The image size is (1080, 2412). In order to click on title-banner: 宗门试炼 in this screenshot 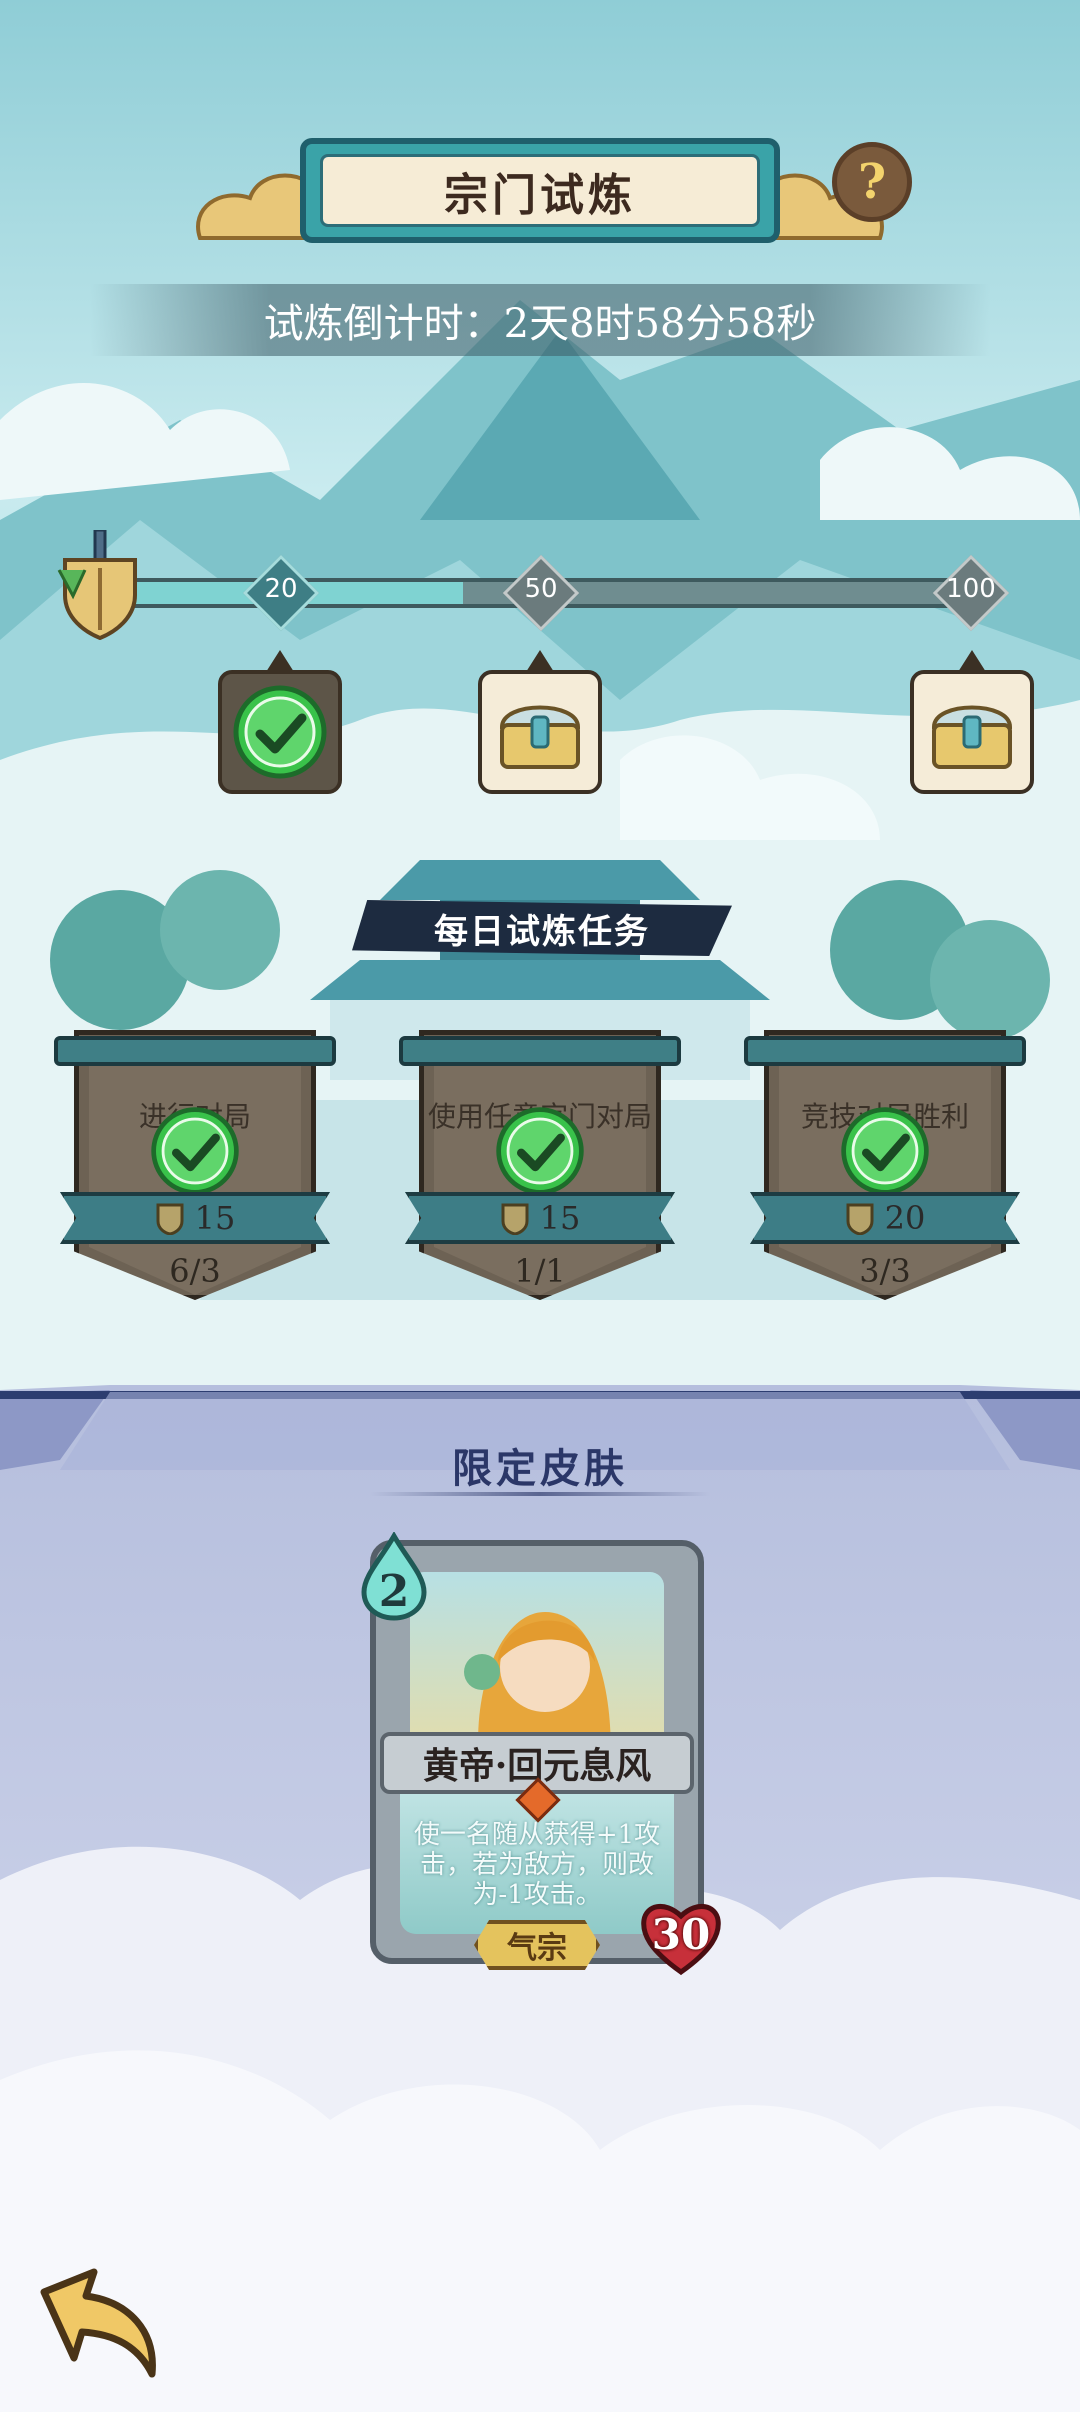, I will do `click(540, 193)`.